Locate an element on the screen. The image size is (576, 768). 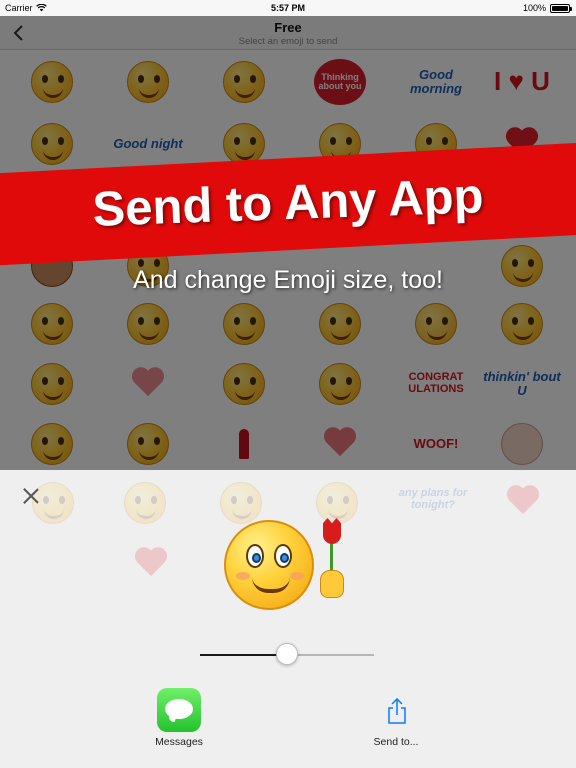
tulip-icon is located at coordinates (332, 531).